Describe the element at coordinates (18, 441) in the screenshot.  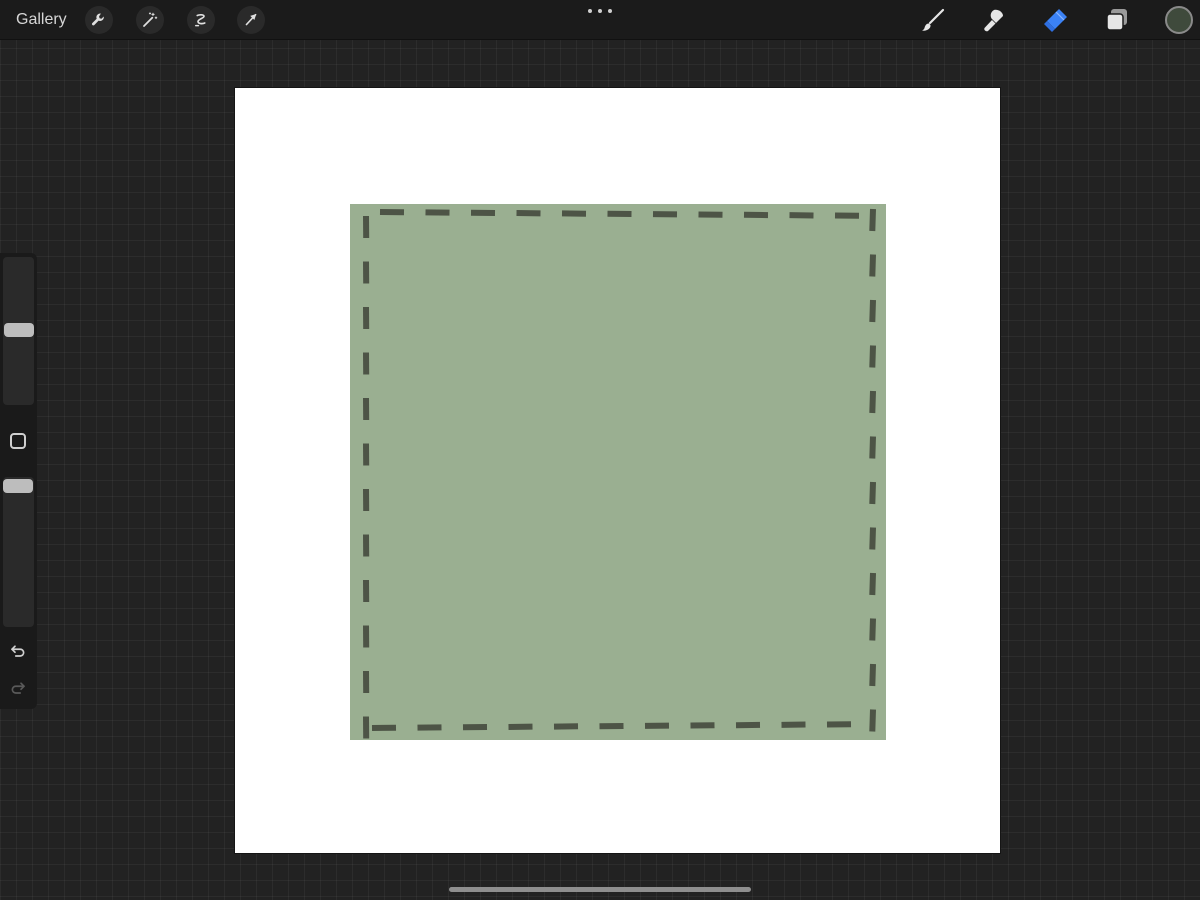
I see `modify-button` at that location.